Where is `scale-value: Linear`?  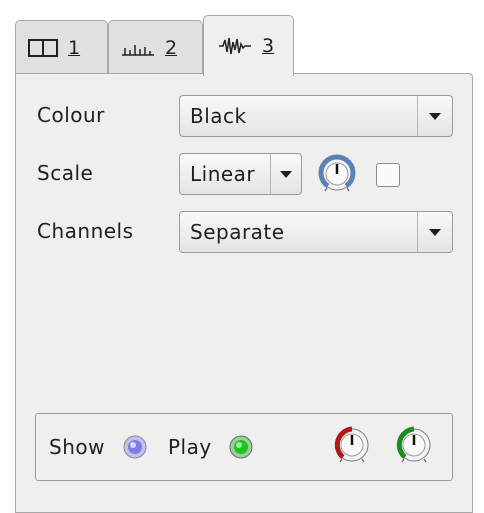
scale-value: Linear is located at coordinates (223, 174).